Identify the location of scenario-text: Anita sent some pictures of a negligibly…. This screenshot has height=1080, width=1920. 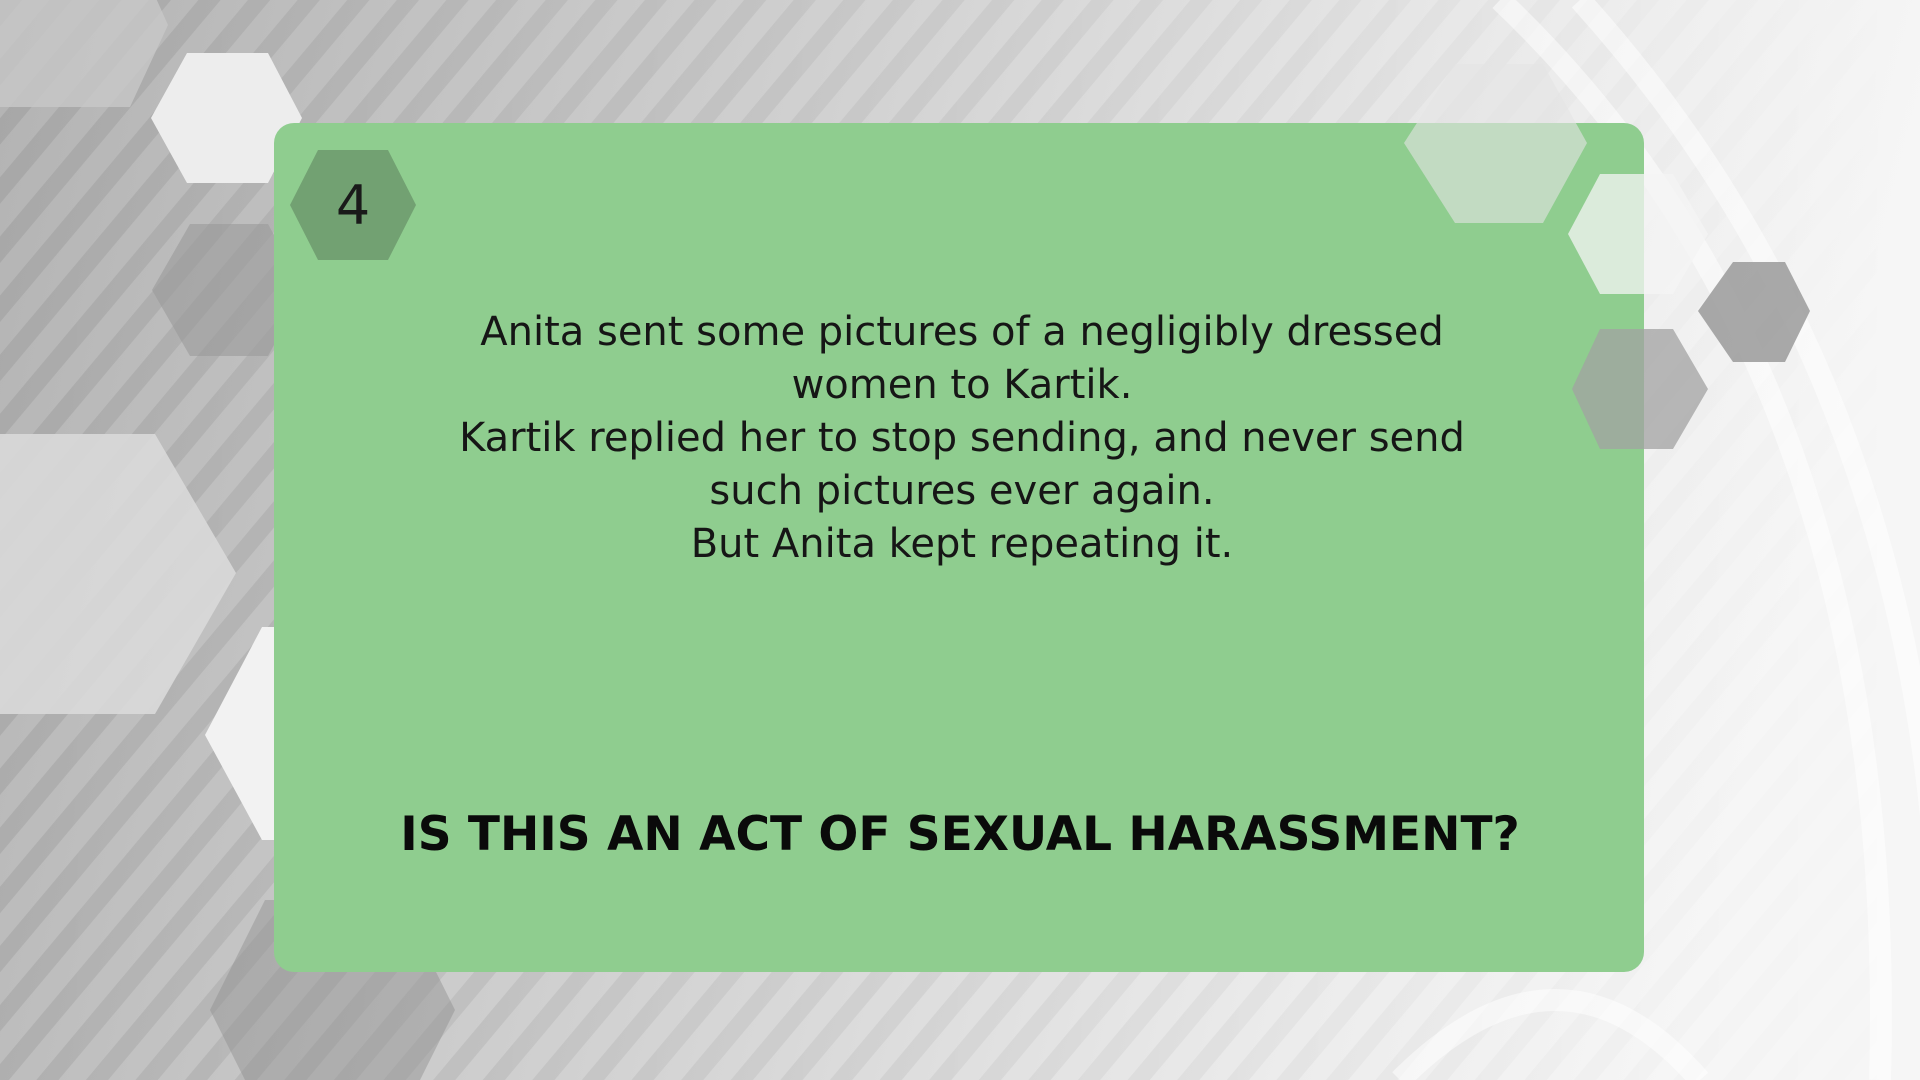
(962, 438).